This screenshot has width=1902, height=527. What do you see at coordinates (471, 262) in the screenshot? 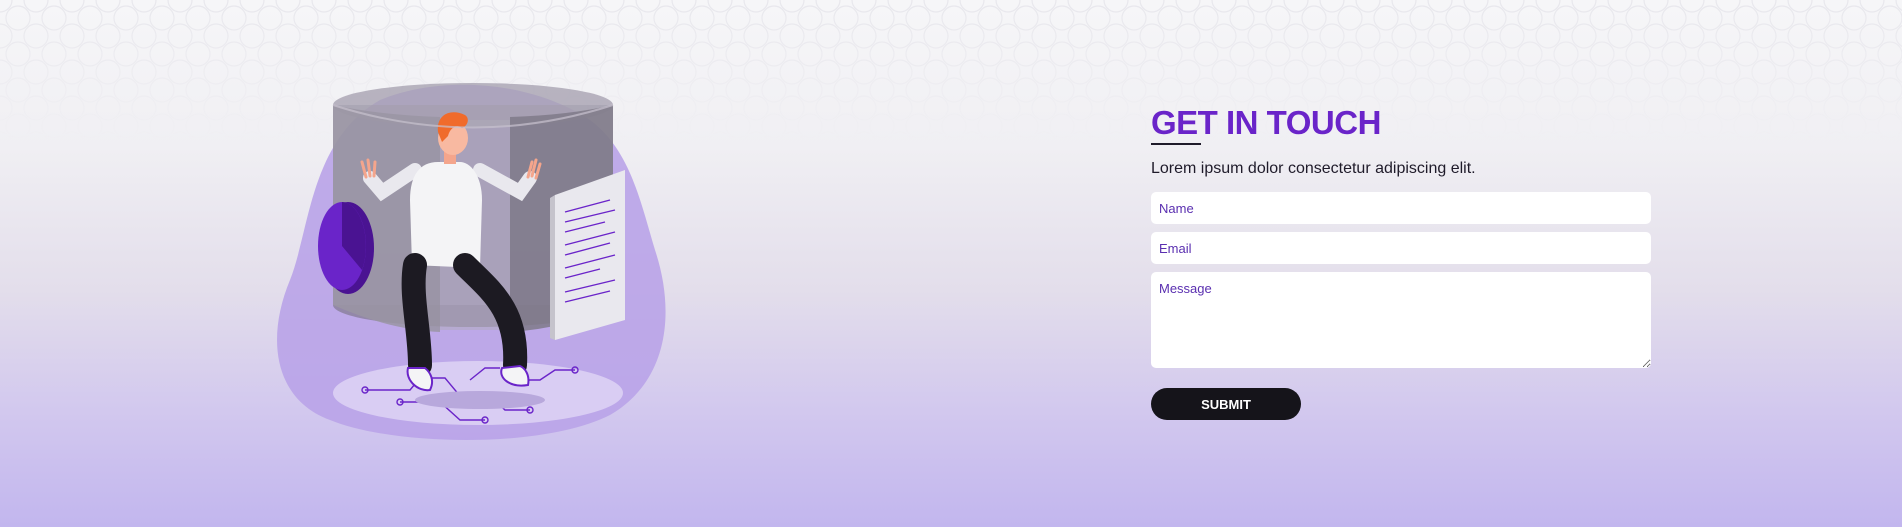
I see `person-with-data-cylinder-illustration` at bounding box center [471, 262].